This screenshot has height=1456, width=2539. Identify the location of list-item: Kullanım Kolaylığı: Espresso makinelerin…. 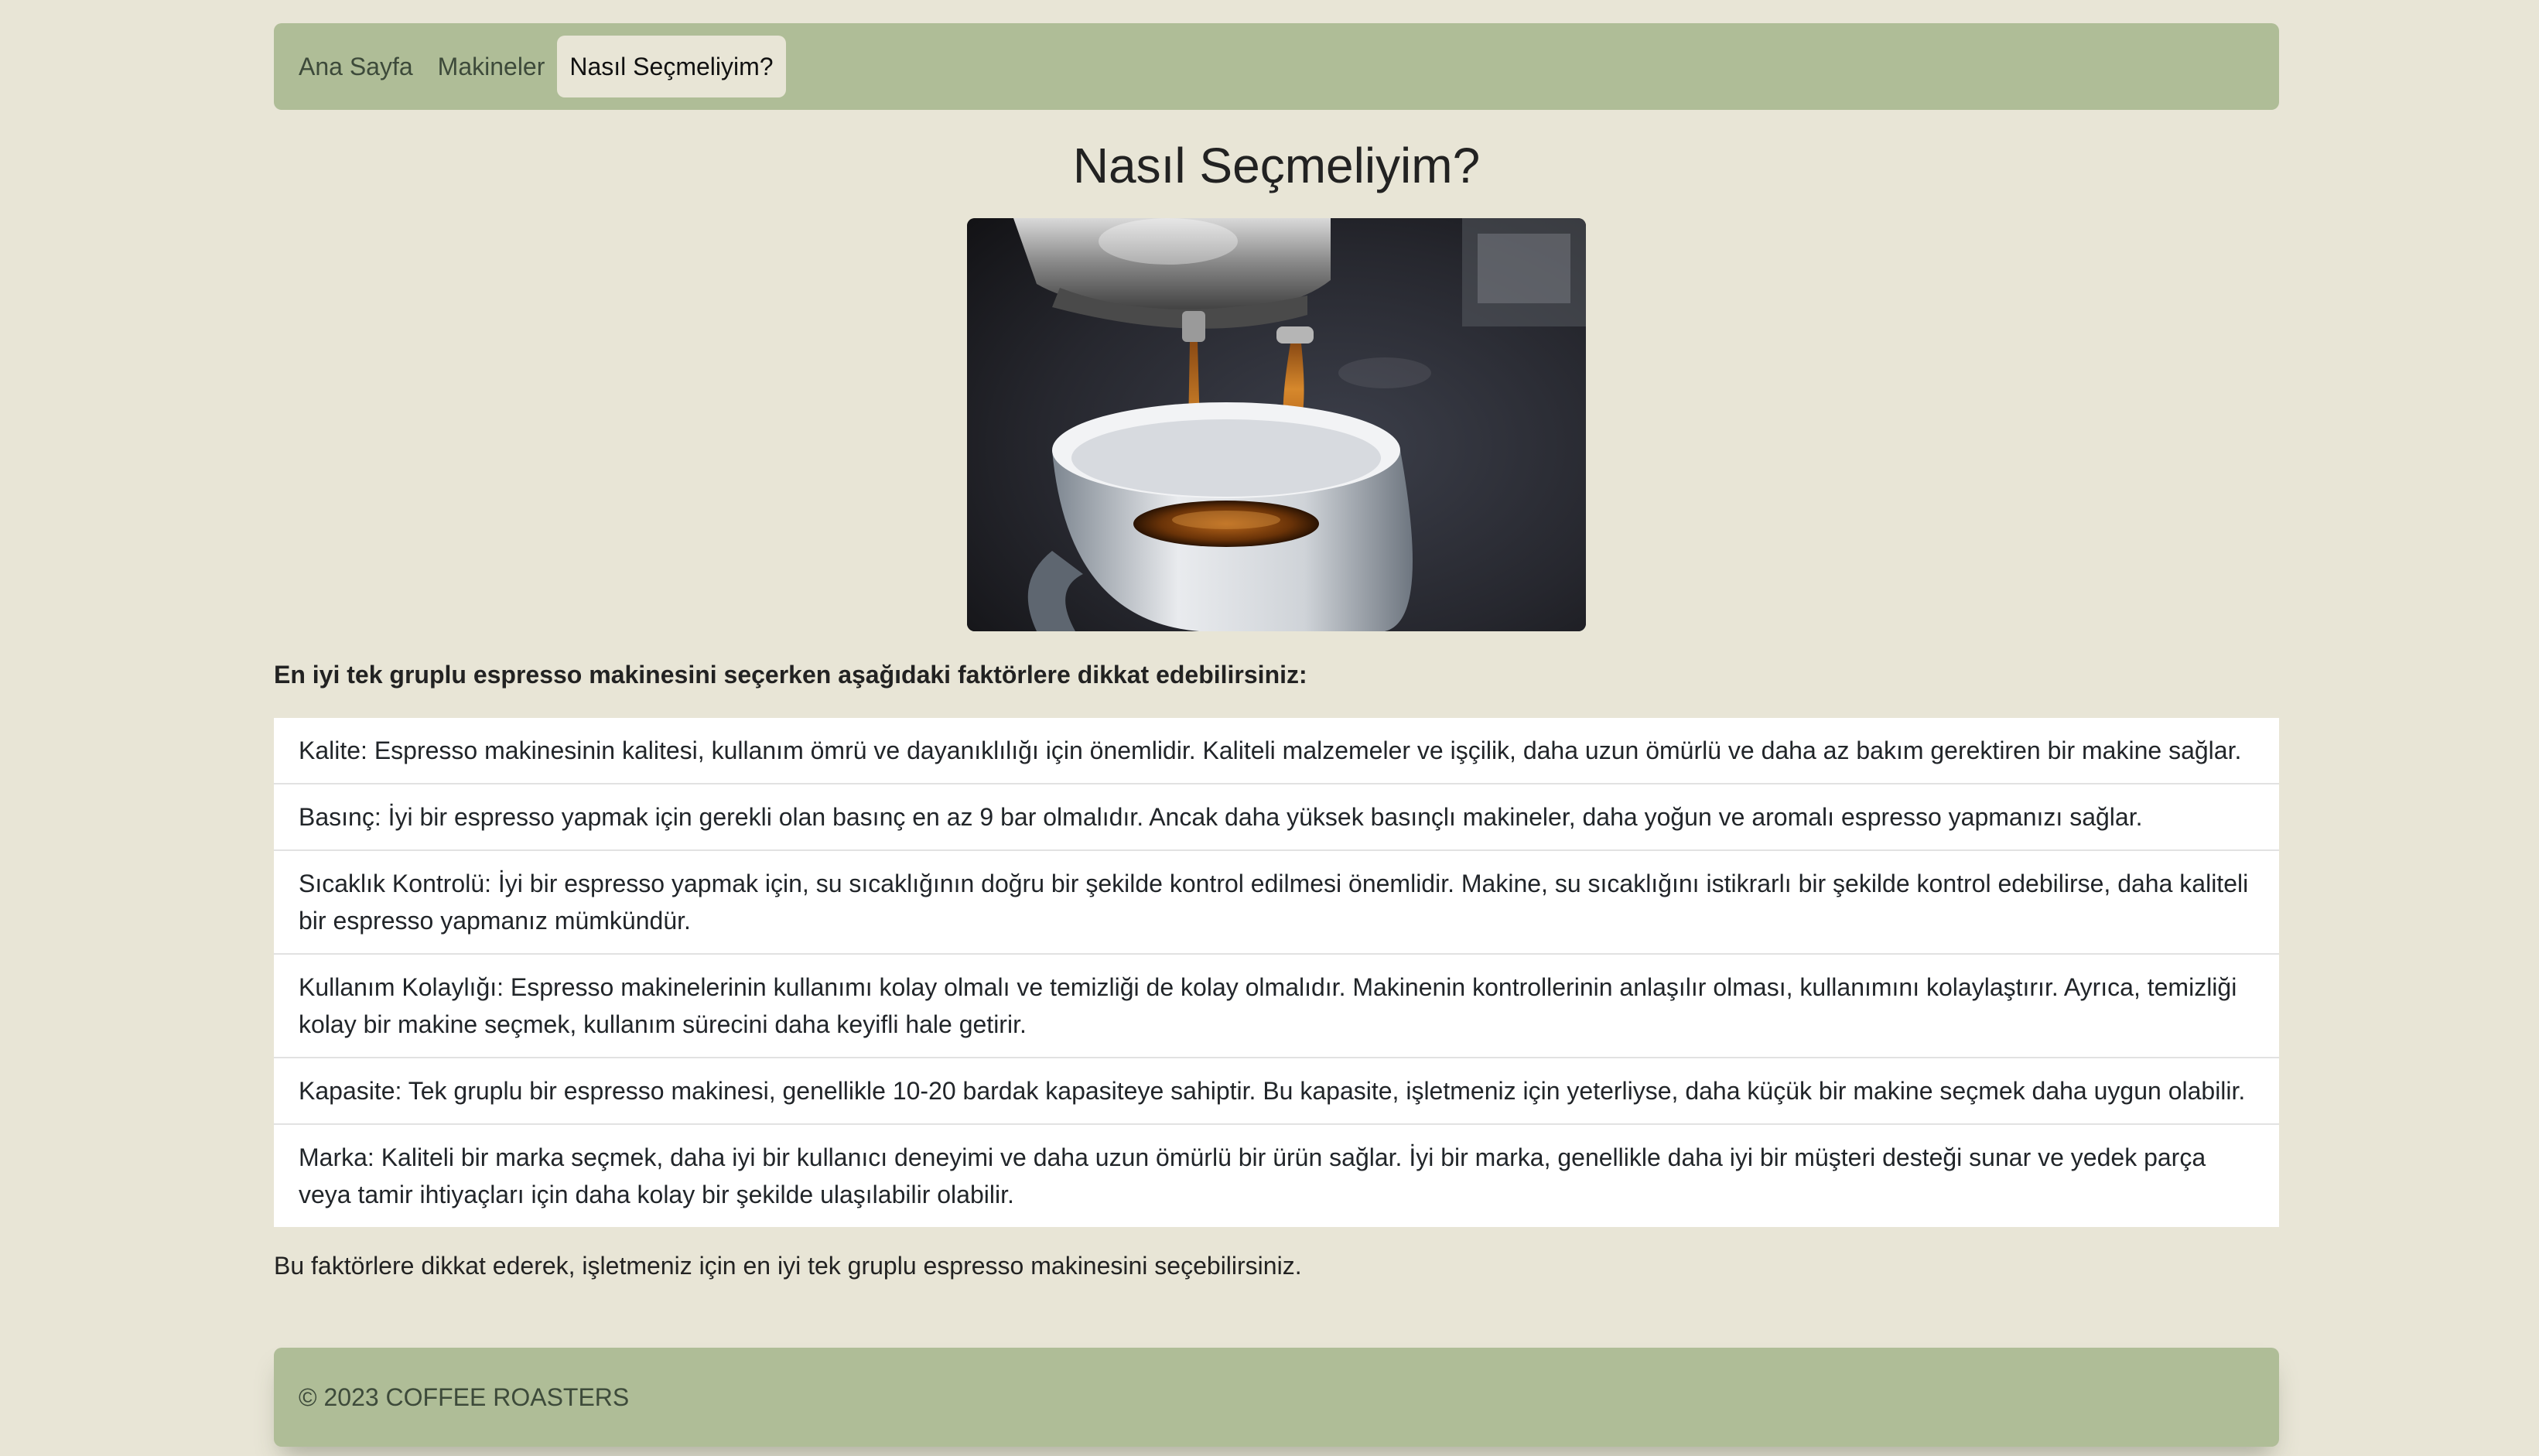
(1276, 1005).